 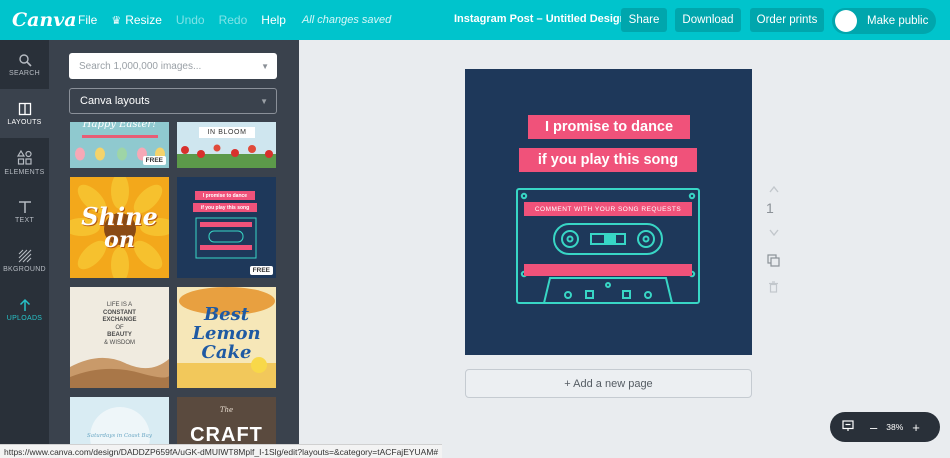 What do you see at coordinates (24, 255) in the screenshot?
I see `background-icon` at bounding box center [24, 255].